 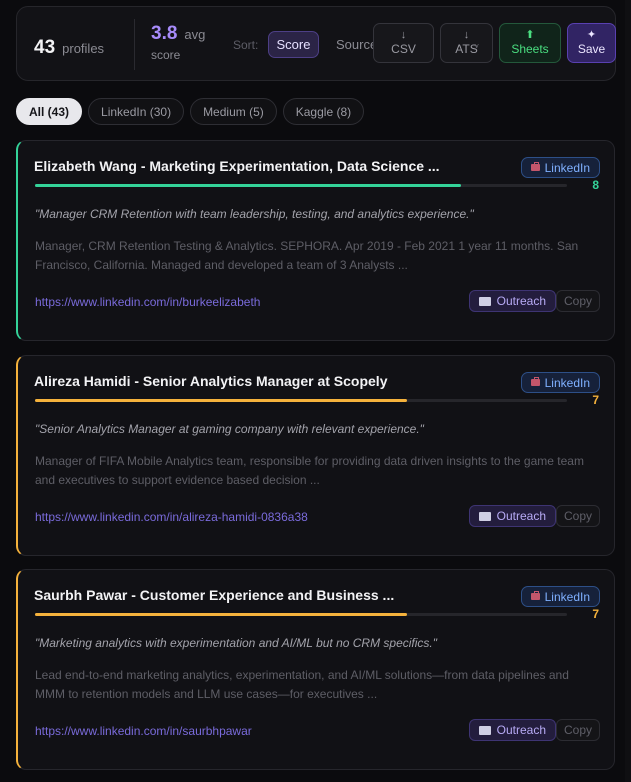 What do you see at coordinates (143, 731) in the screenshot?
I see `profile-url-link: https://www.linkedin.com/in/saurbhpawar` at bounding box center [143, 731].